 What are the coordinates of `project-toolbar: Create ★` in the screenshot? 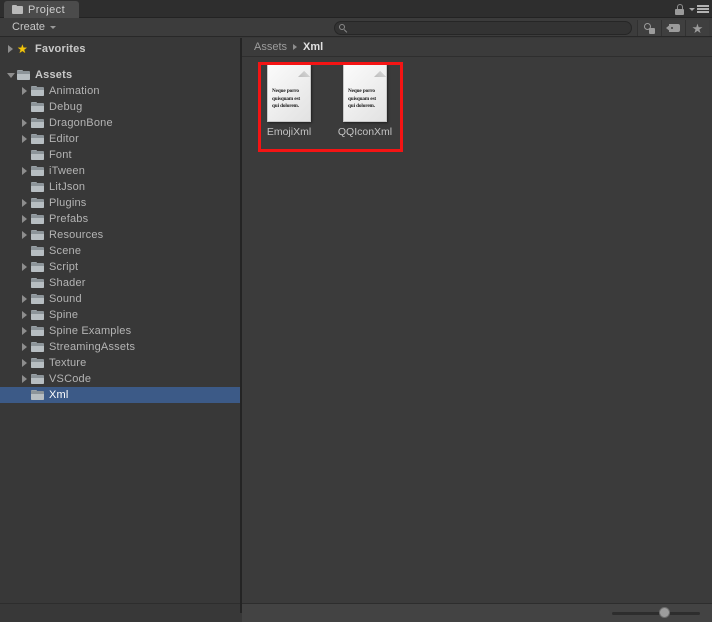 It's located at (356, 27).